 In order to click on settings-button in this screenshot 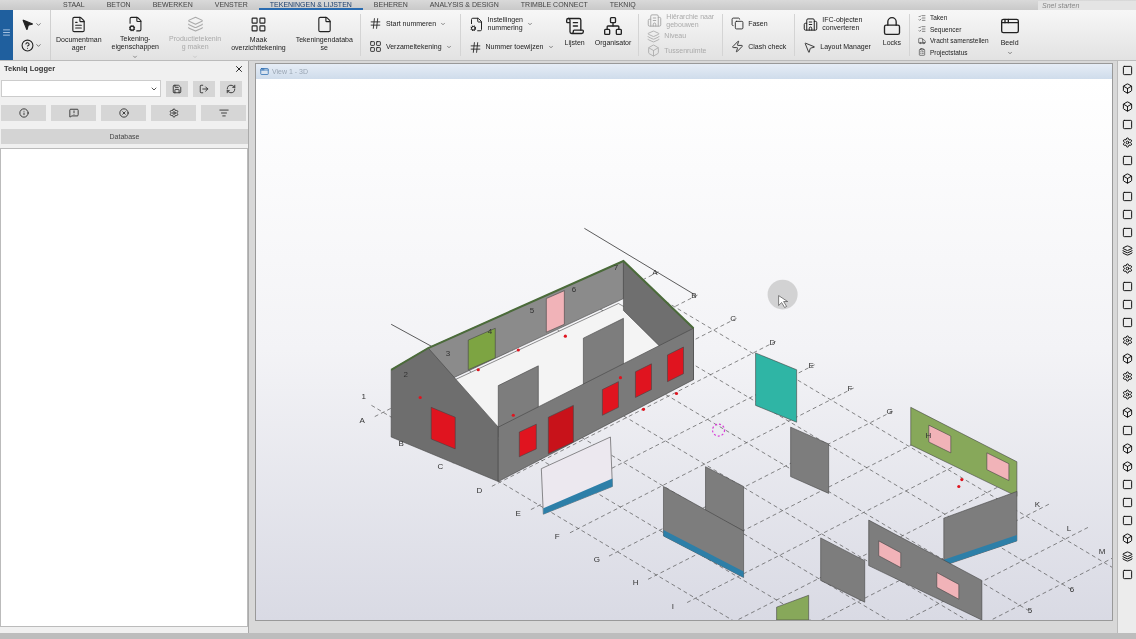, I will do `click(173, 113)`.